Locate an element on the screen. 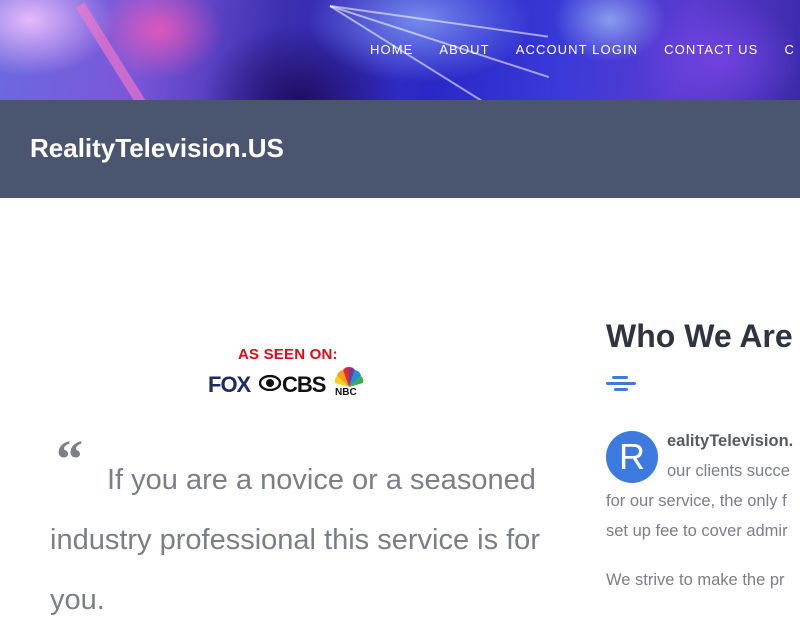  about-lead-text: ealityTelevision. is located at coordinates (730, 441).